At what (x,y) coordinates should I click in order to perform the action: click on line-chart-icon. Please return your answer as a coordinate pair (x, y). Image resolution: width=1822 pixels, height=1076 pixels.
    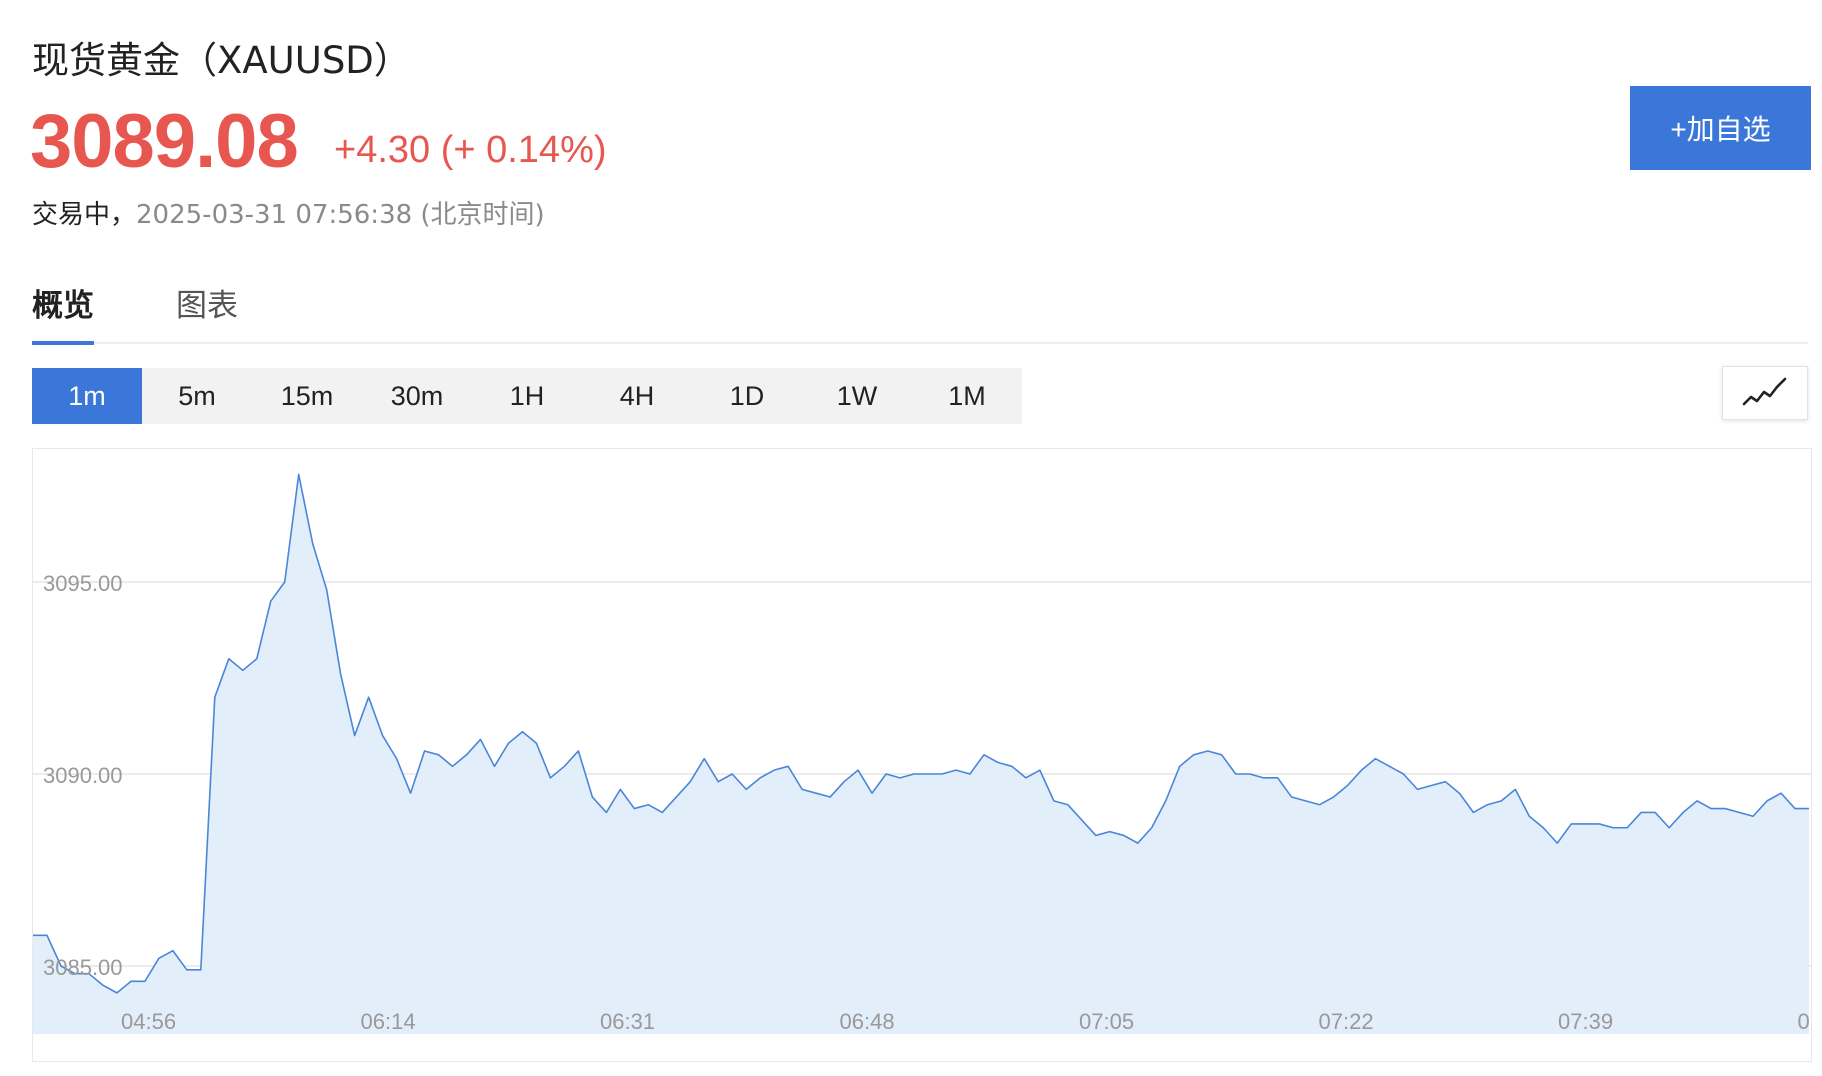
    Looking at the image, I should click on (1764, 391).